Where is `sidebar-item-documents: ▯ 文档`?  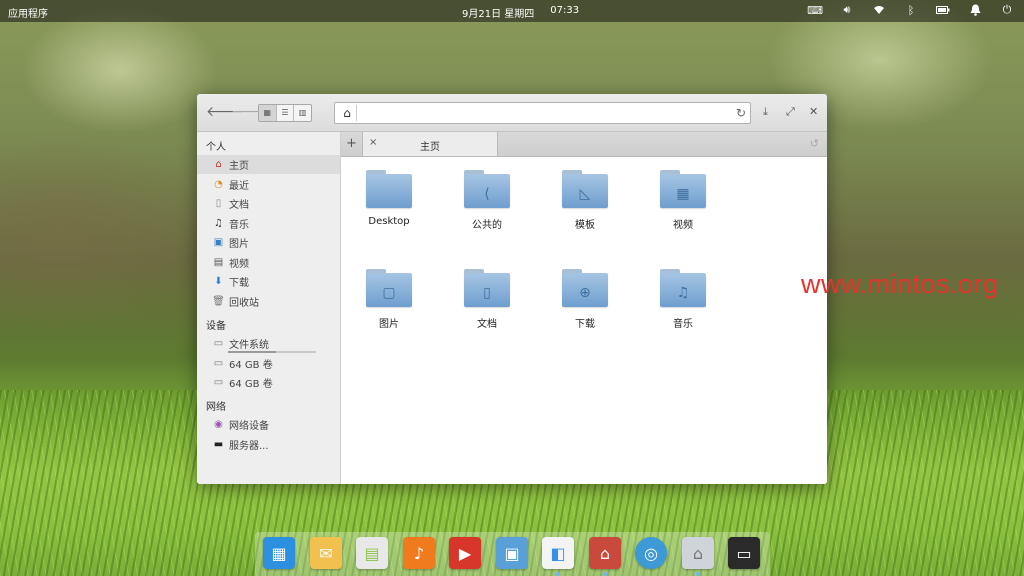
sidebar-item-documents: ▯ 文档 is located at coordinates (268, 203).